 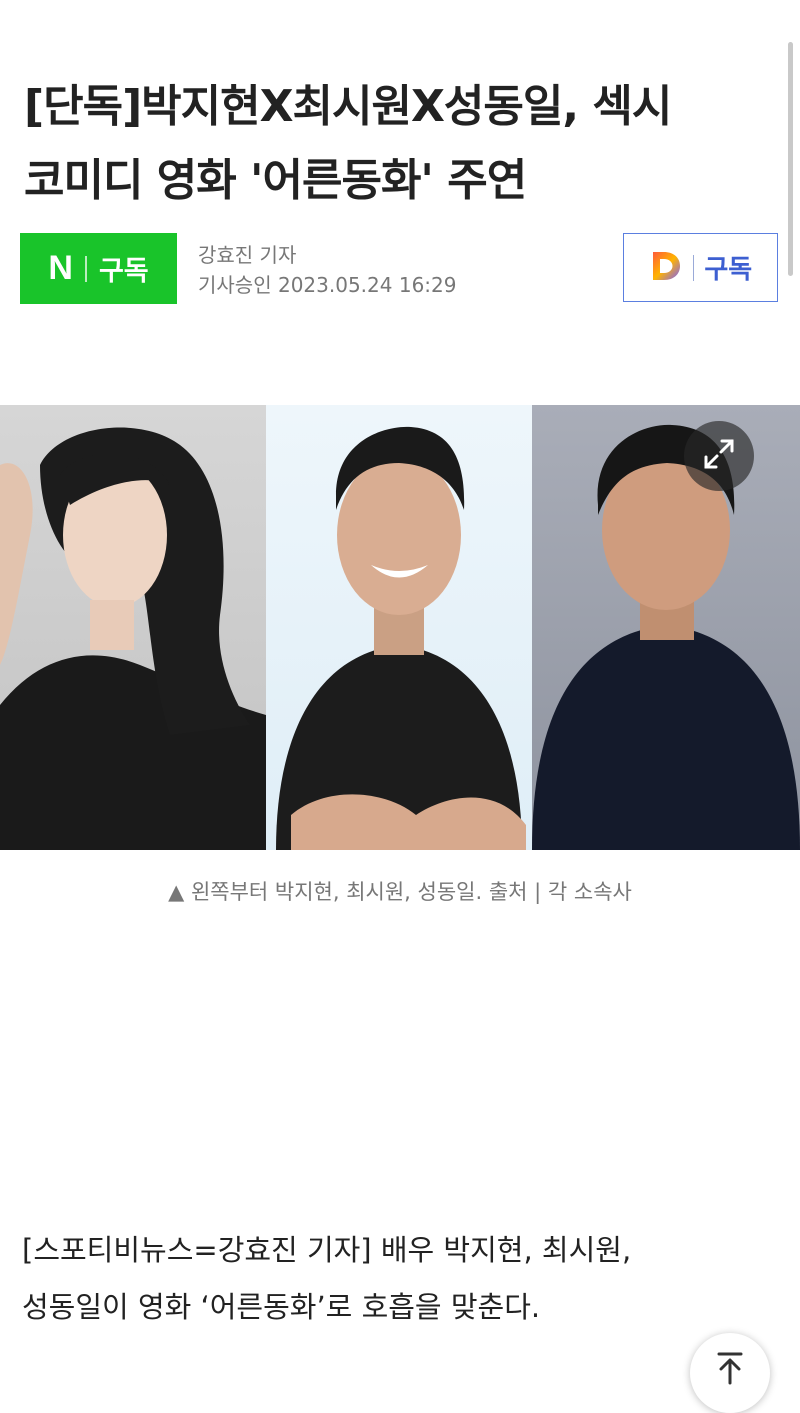 I want to click on approved-datetime: 2023.05.24 16:29, so click(x=367, y=285).